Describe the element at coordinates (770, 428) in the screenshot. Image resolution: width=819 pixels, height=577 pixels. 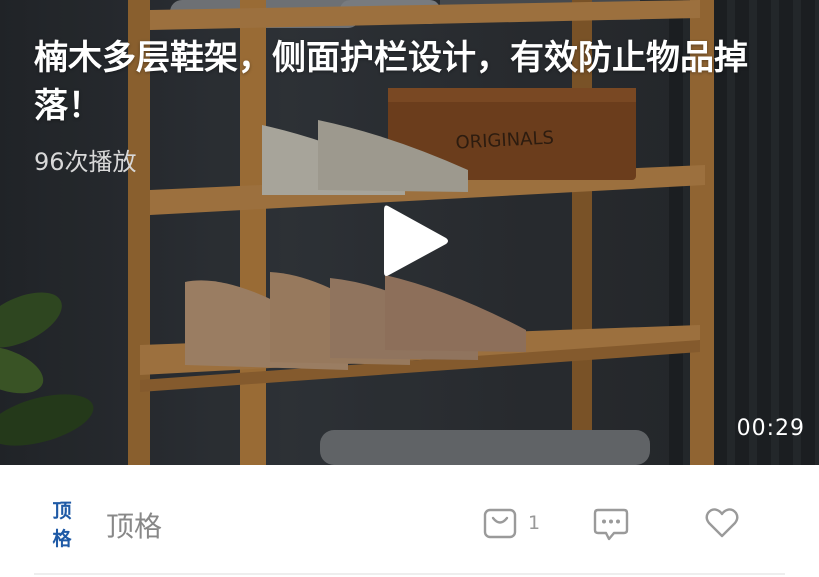
I see `video-duration: 00:29` at that location.